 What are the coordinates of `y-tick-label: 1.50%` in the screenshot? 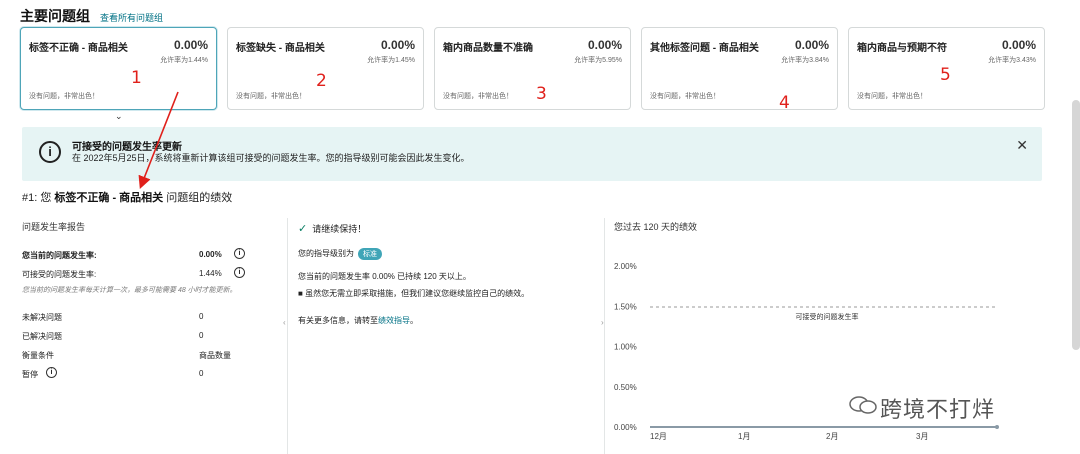 It's located at (625, 306).